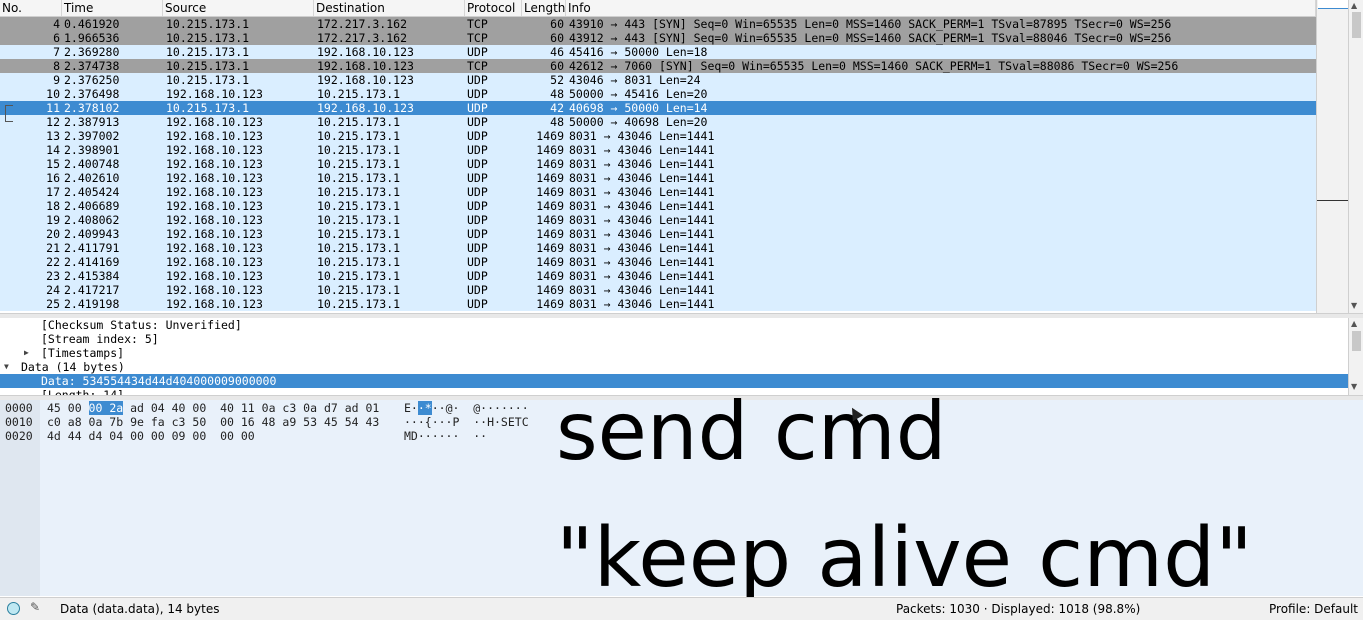  Describe the element at coordinates (1313, 609) in the screenshot. I see `status-profile: Profile: Default` at that location.